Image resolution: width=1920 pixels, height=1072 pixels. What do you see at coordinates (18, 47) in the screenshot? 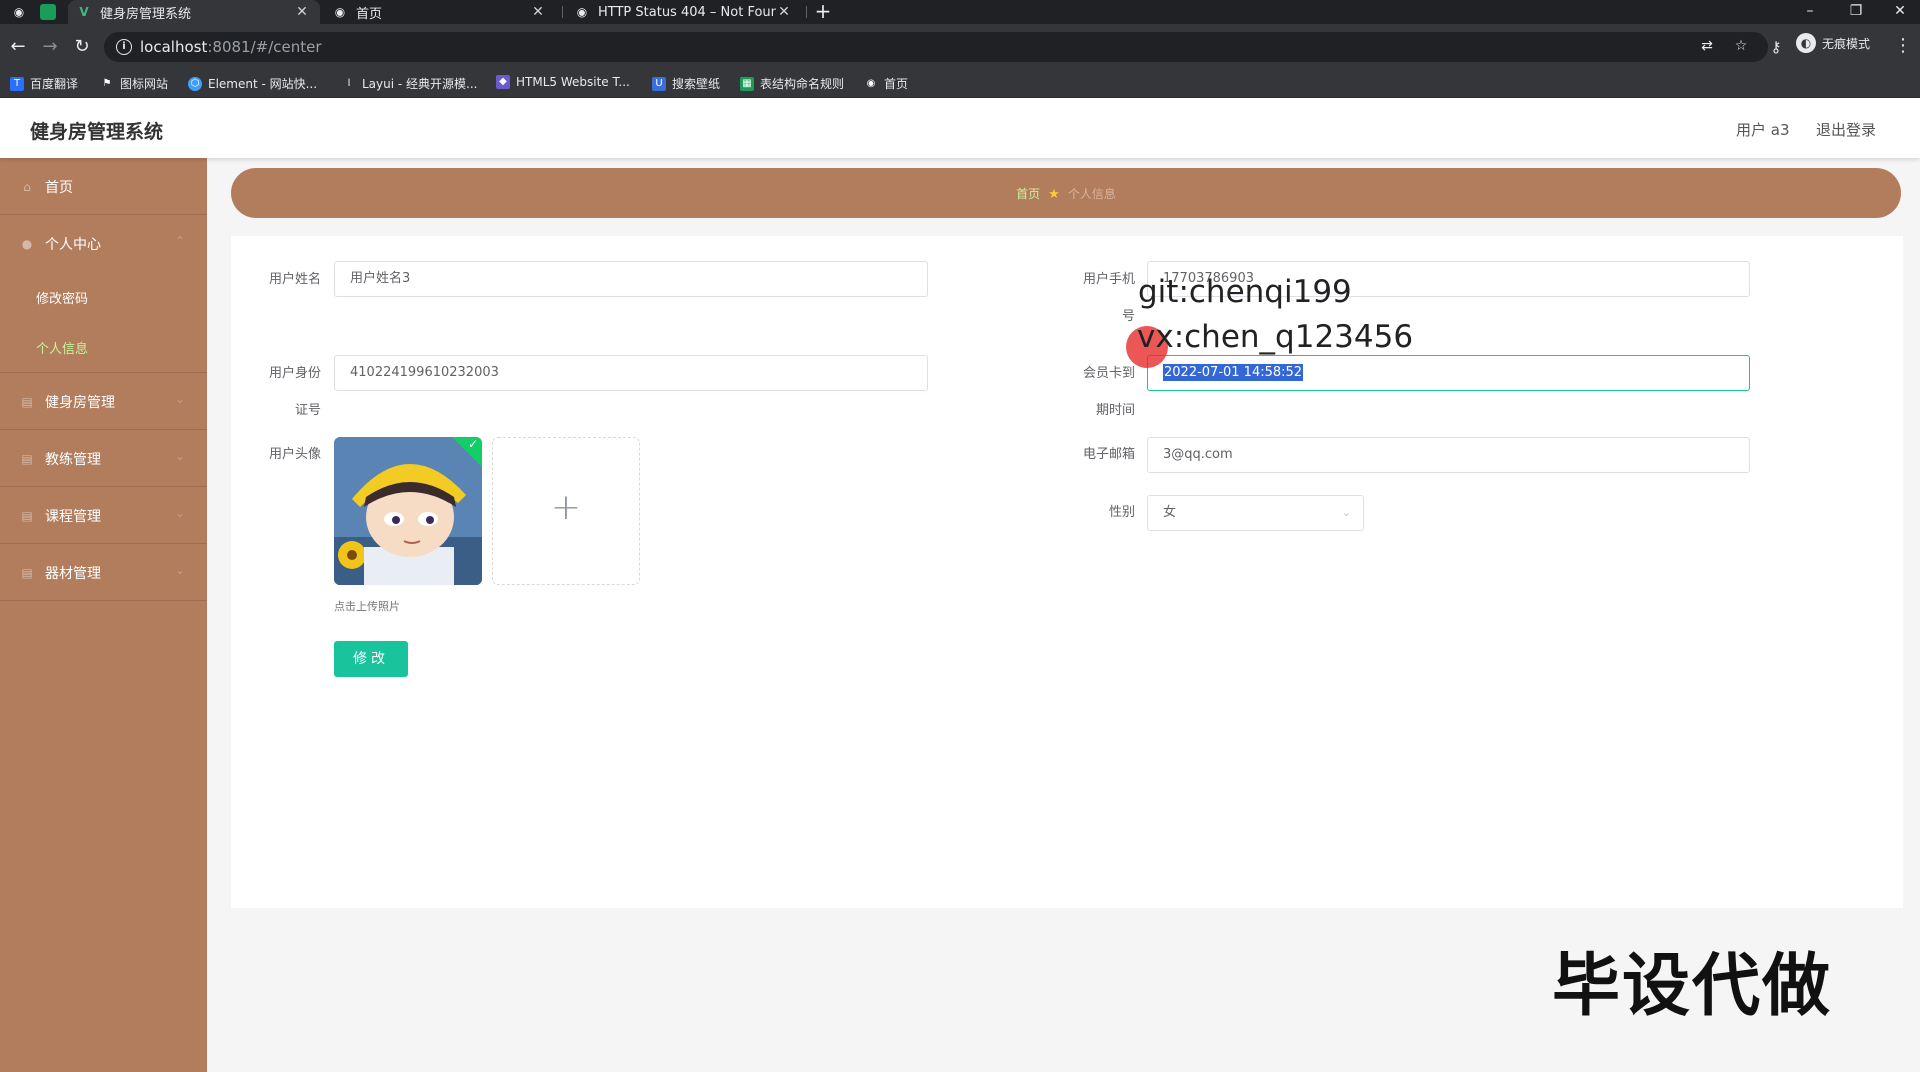
I see `back-arrow-icon: ←` at bounding box center [18, 47].